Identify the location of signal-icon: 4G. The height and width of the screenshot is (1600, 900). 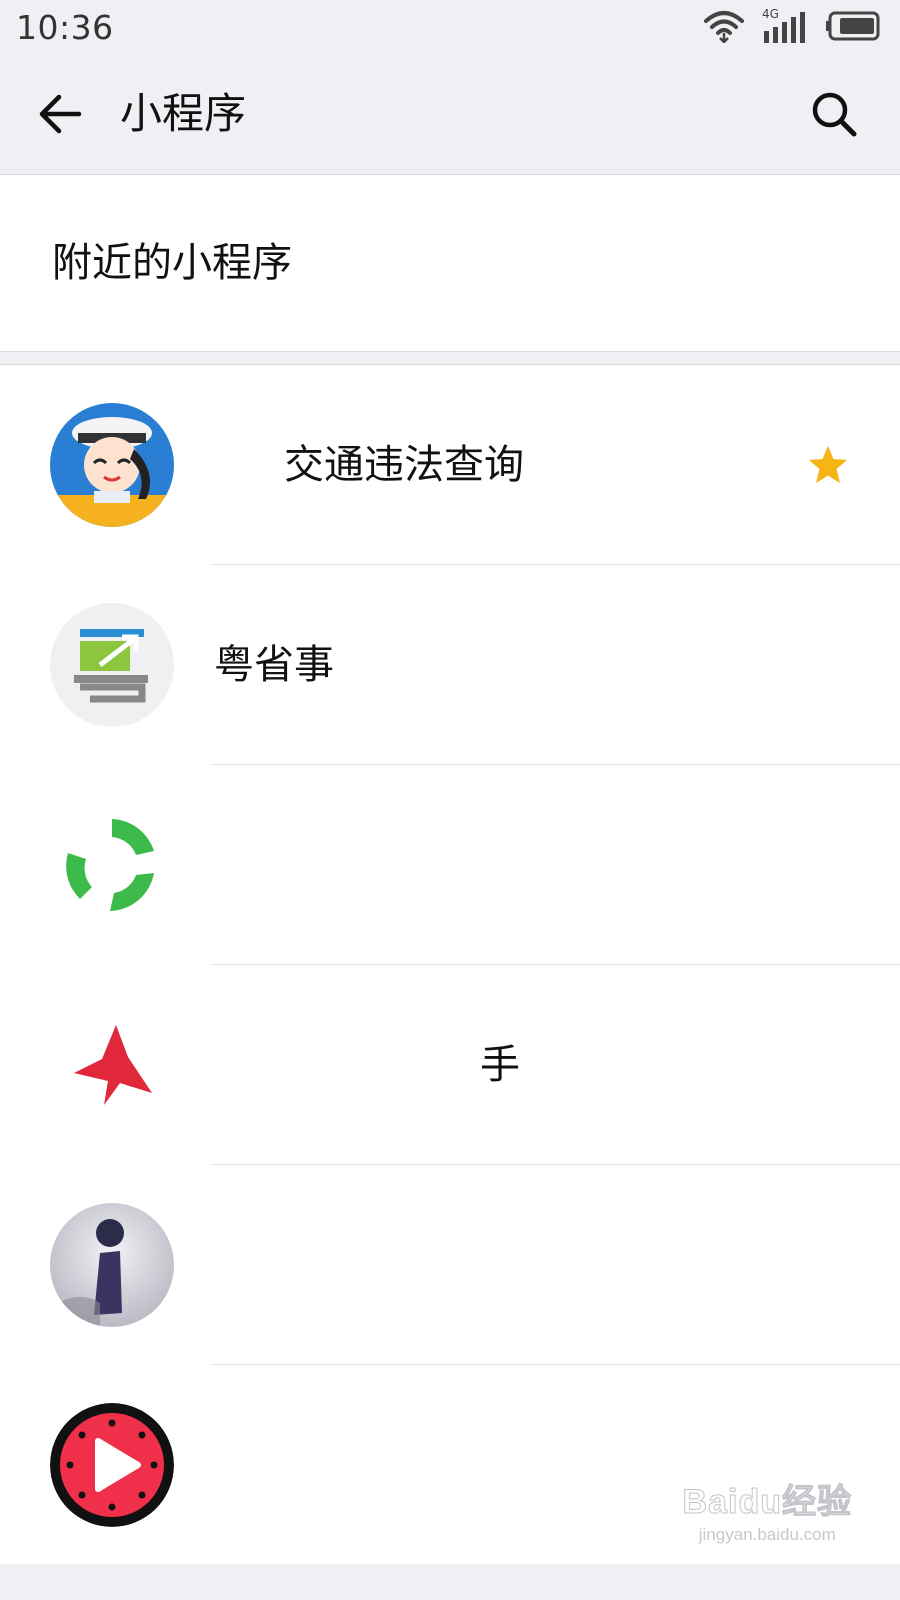
(785, 26).